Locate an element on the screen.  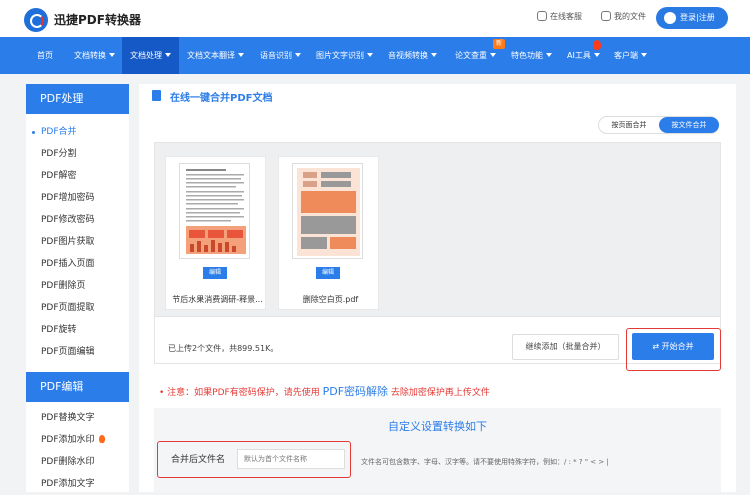
start-merge-button: ⇄ 开始合并 is located at coordinates (673, 346).